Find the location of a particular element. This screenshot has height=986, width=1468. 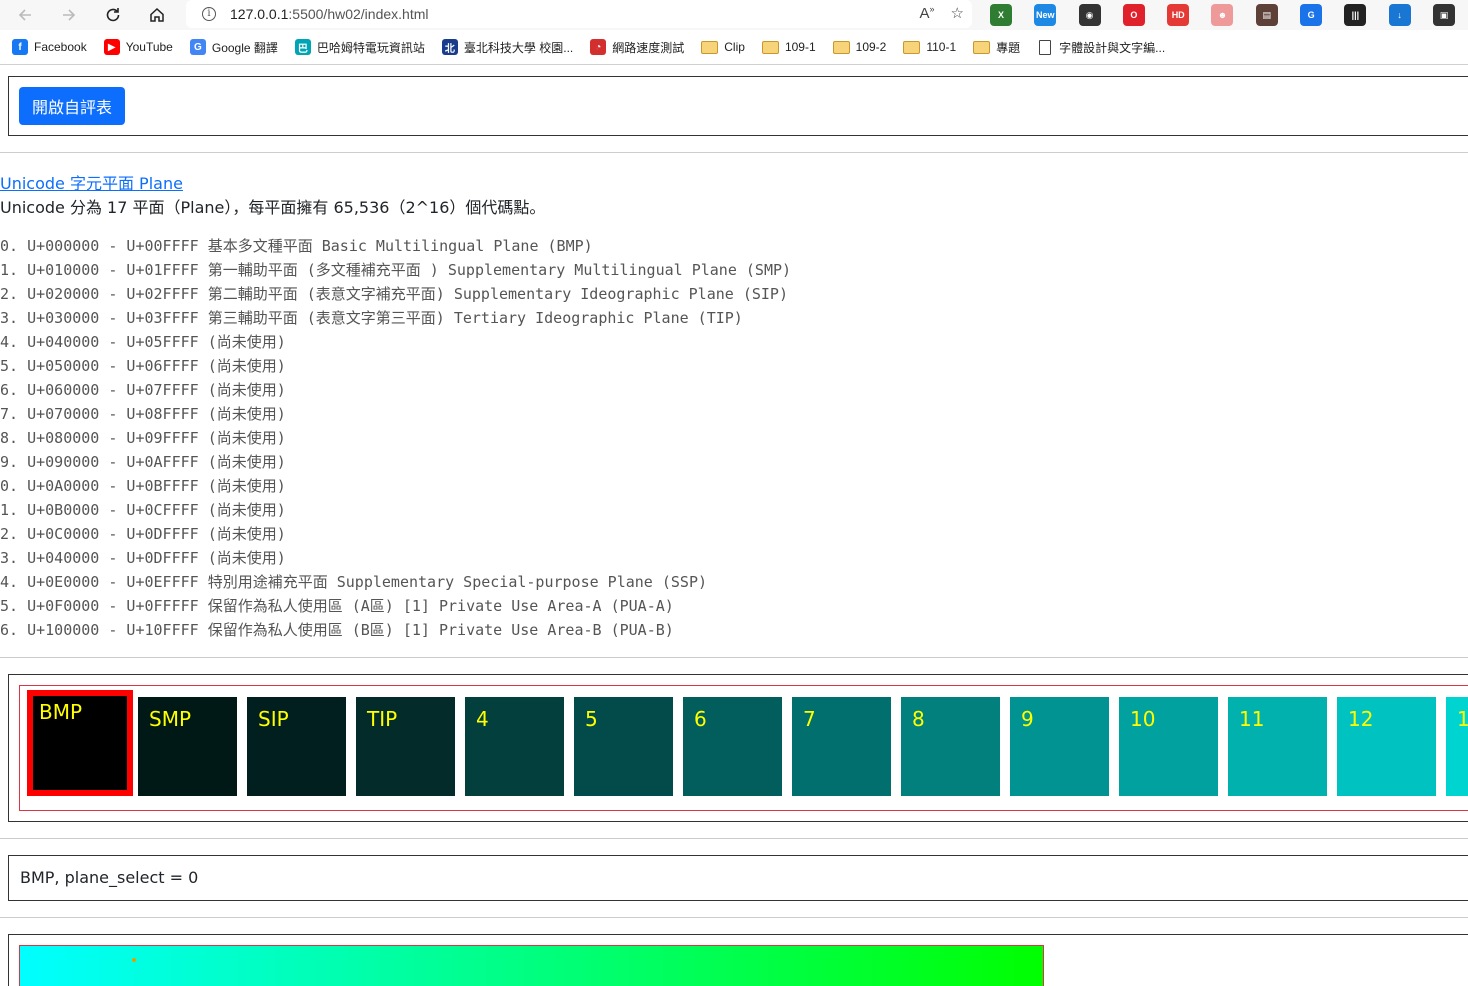

plane-tile: 7 is located at coordinates (841, 746).